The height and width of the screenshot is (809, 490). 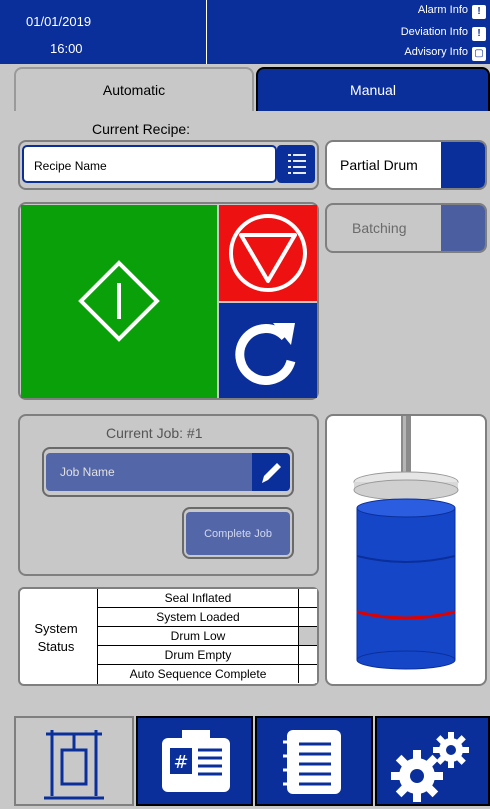 I want to click on deviation-info-icon: !, so click(x=479, y=34).